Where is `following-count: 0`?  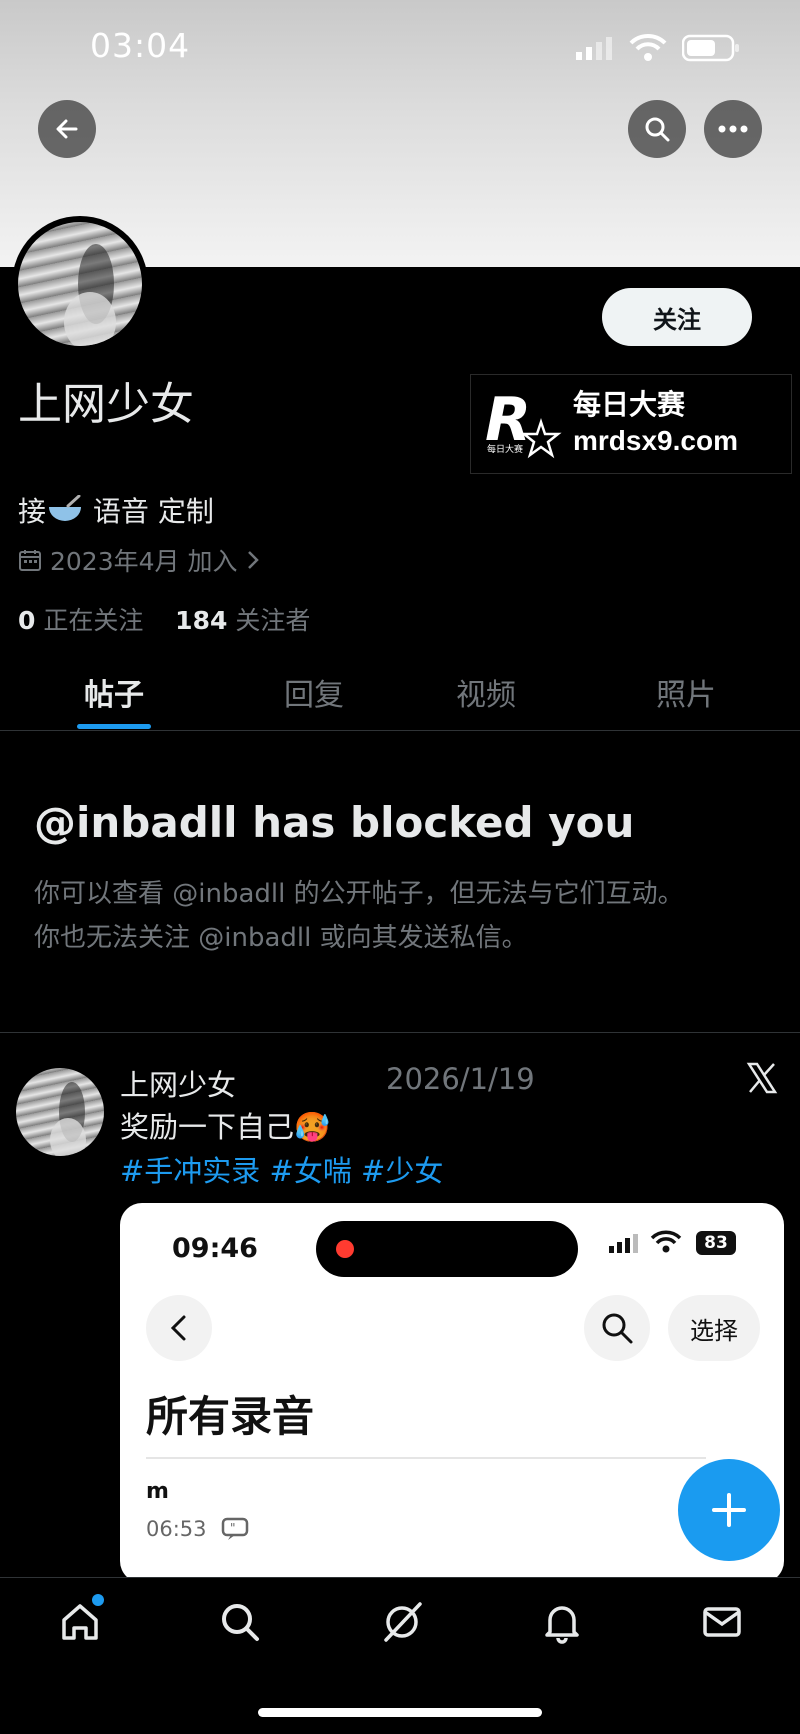
following-count: 0 is located at coordinates (27, 620).